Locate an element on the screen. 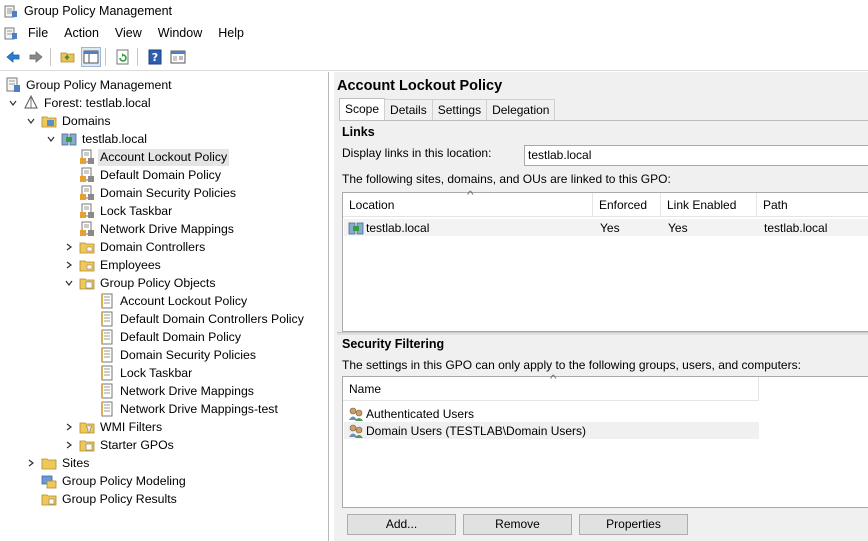 This screenshot has height=541, width=868. list-item: Authenticated Users is located at coordinates (551, 413).